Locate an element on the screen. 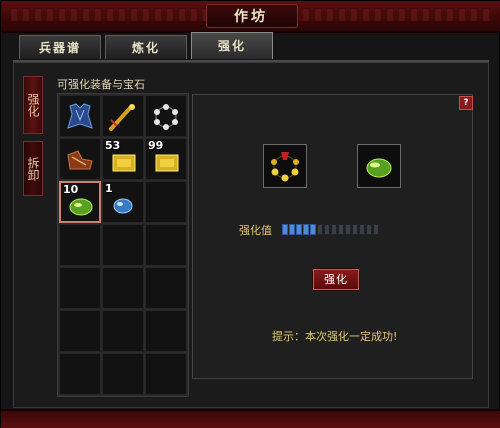  inventory-slot-selected: 10 is located at coordinates (80, 202).